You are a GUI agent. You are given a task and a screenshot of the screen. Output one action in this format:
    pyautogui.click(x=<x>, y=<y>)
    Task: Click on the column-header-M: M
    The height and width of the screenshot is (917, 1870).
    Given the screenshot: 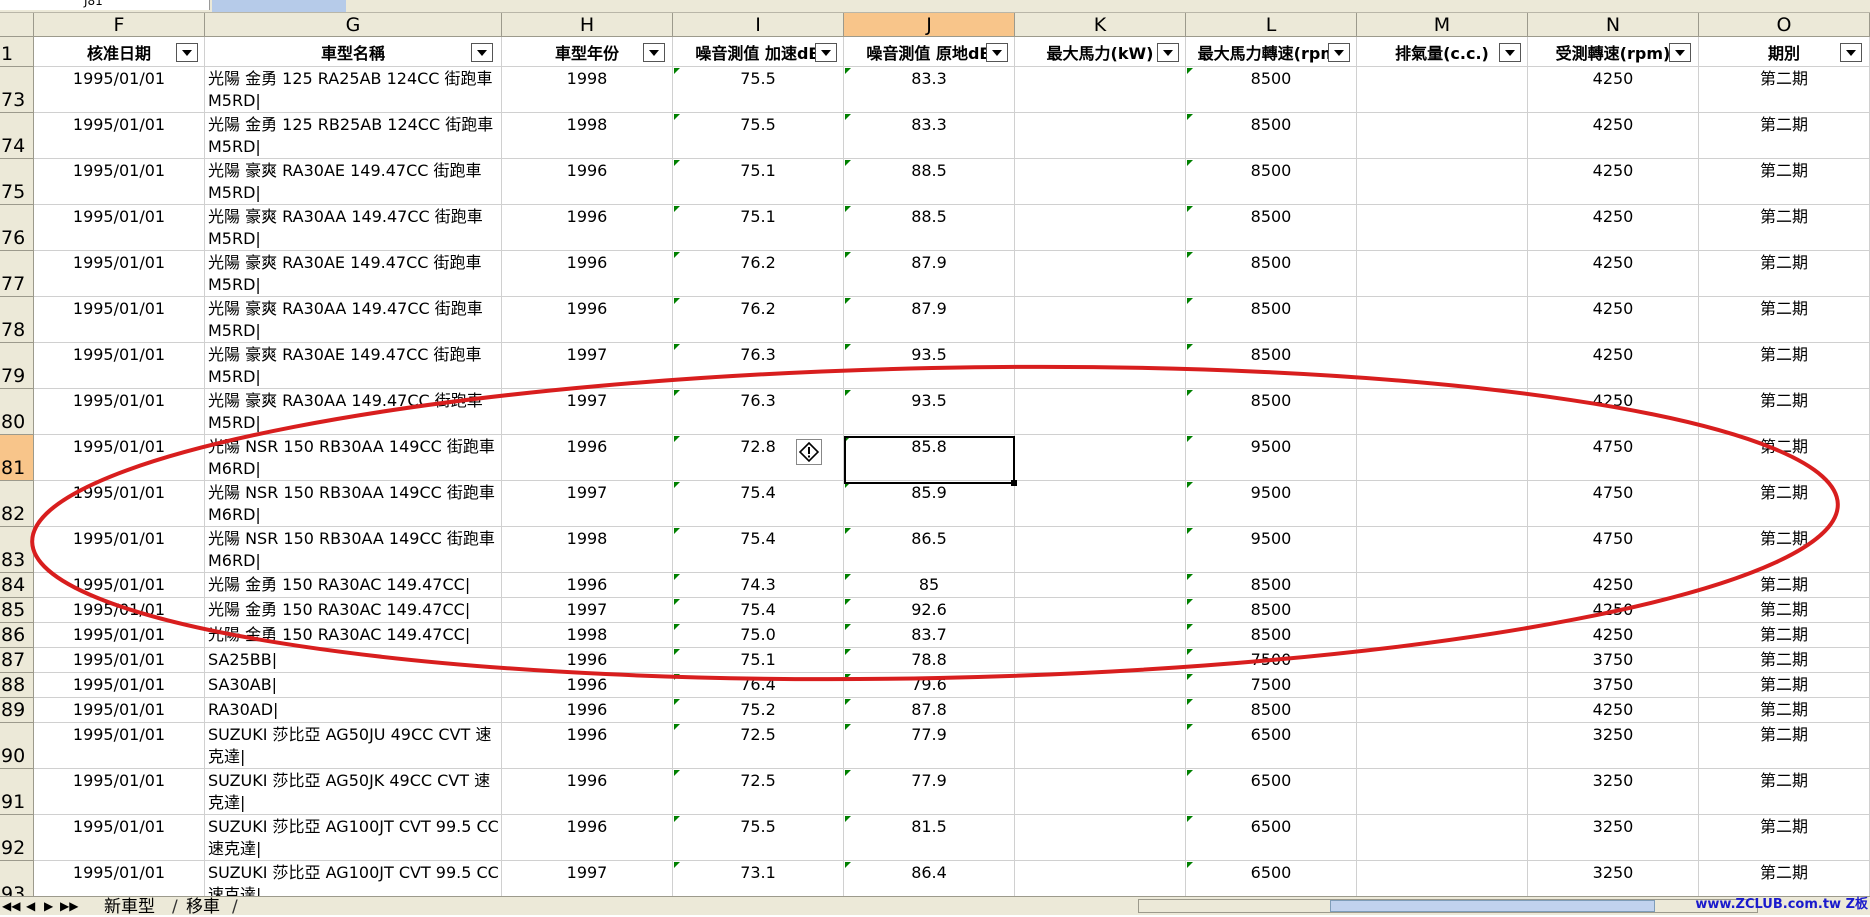 What is the action you would take?
    pyautogui.click(x=1442, y=25)
    